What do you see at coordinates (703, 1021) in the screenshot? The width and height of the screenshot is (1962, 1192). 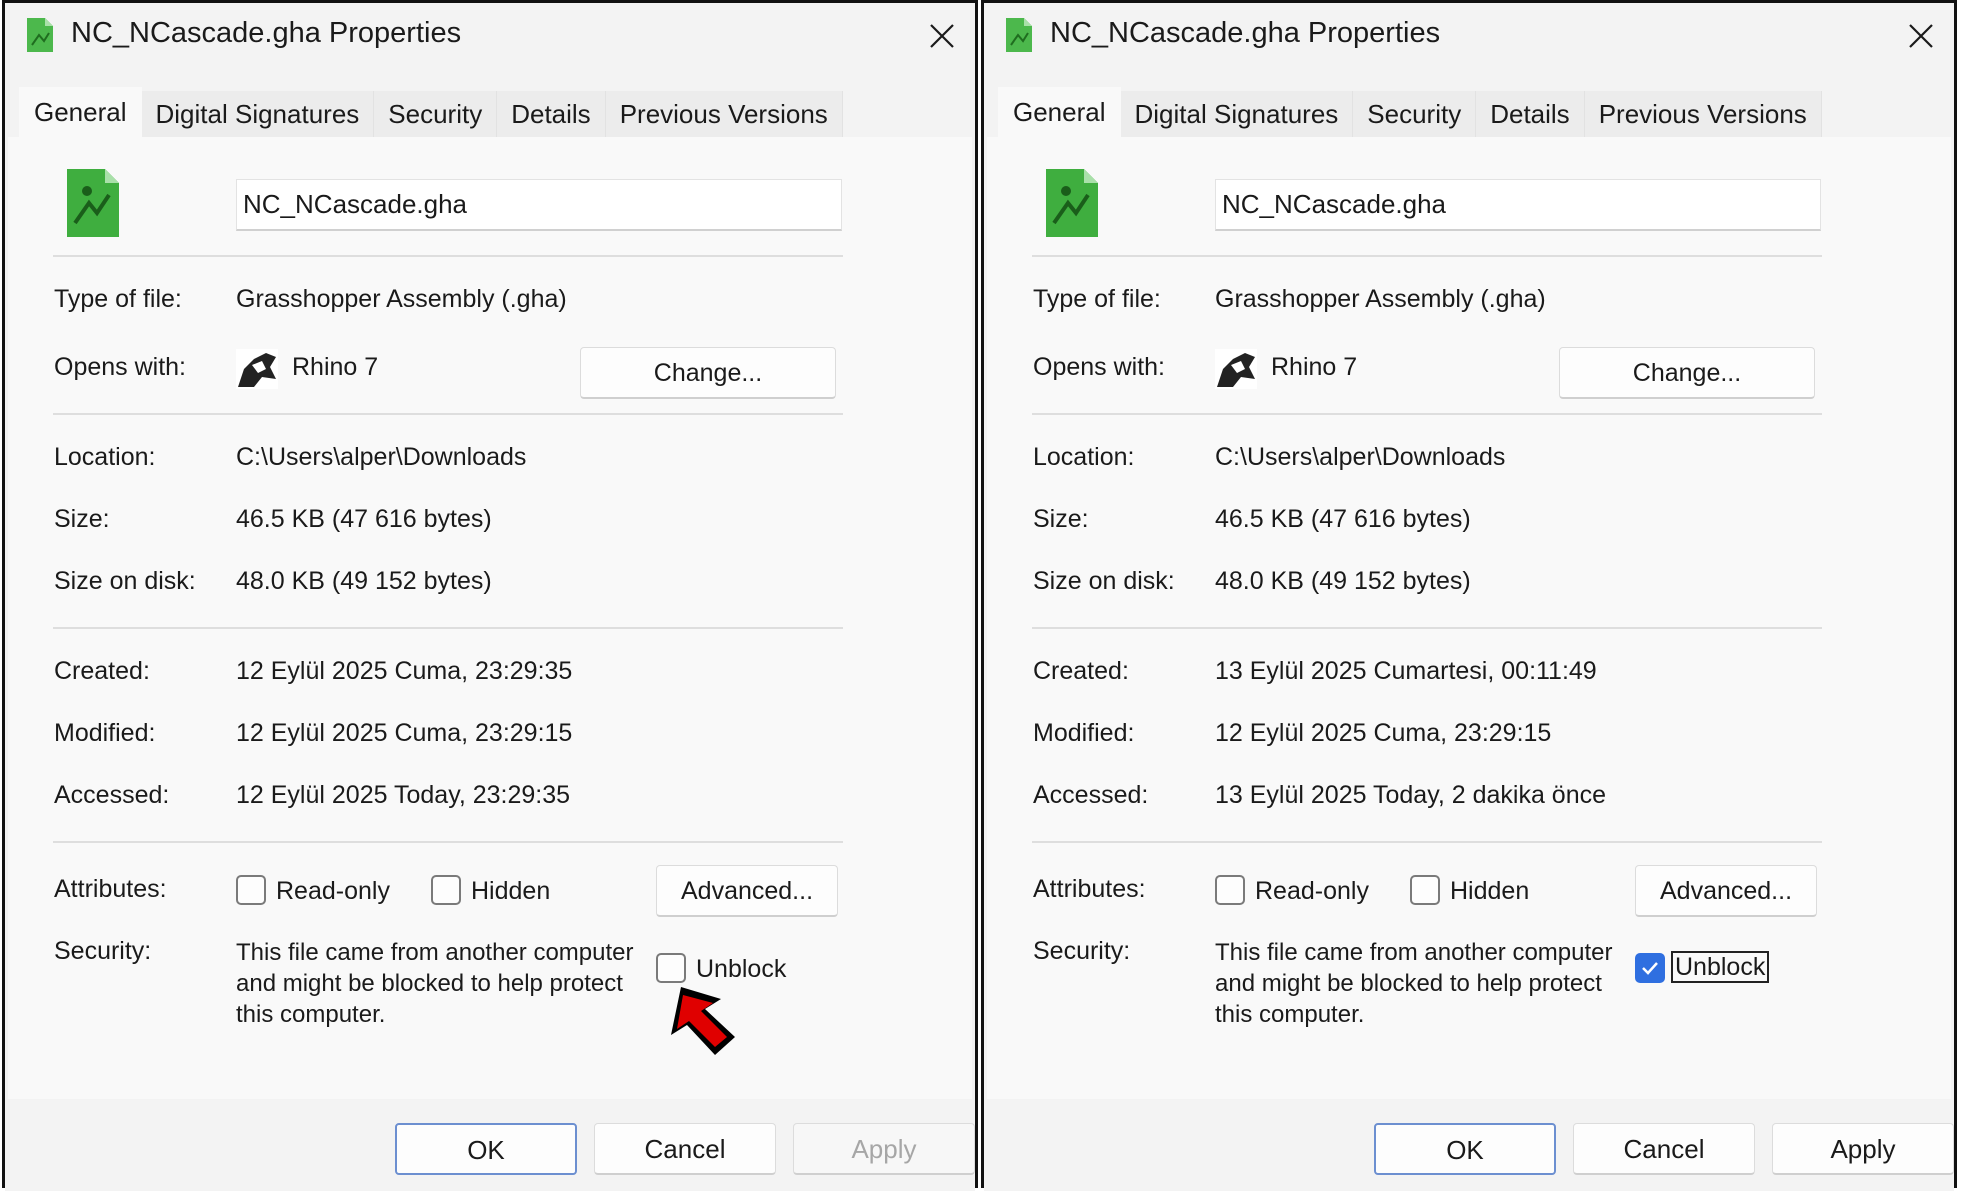 I see `red-arrow-annotation-icon` at bounding box center [703, 1021].